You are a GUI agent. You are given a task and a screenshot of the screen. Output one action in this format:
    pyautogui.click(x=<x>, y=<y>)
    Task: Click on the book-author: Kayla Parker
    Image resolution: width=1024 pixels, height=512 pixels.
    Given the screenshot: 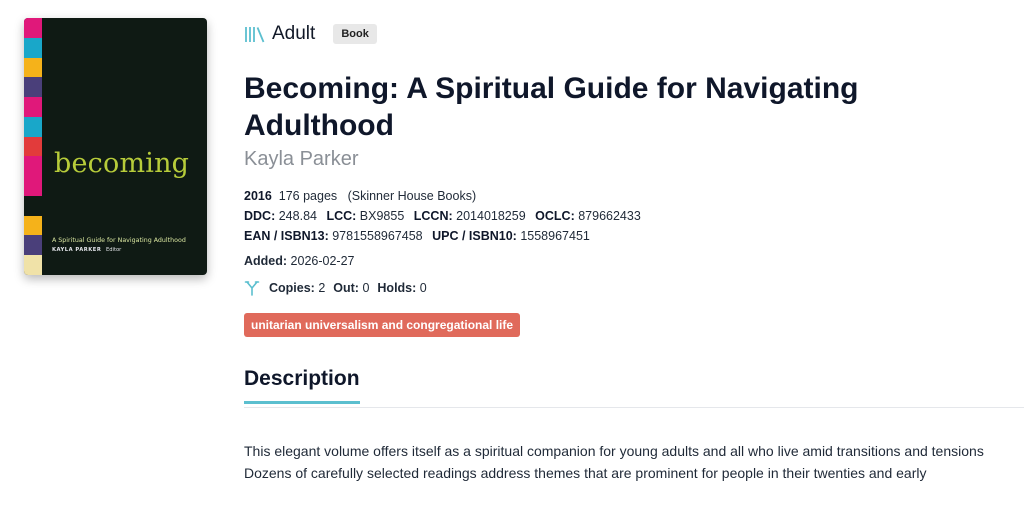 What is the action you would take?
    pyautogui.click(x=634, y=159)
    